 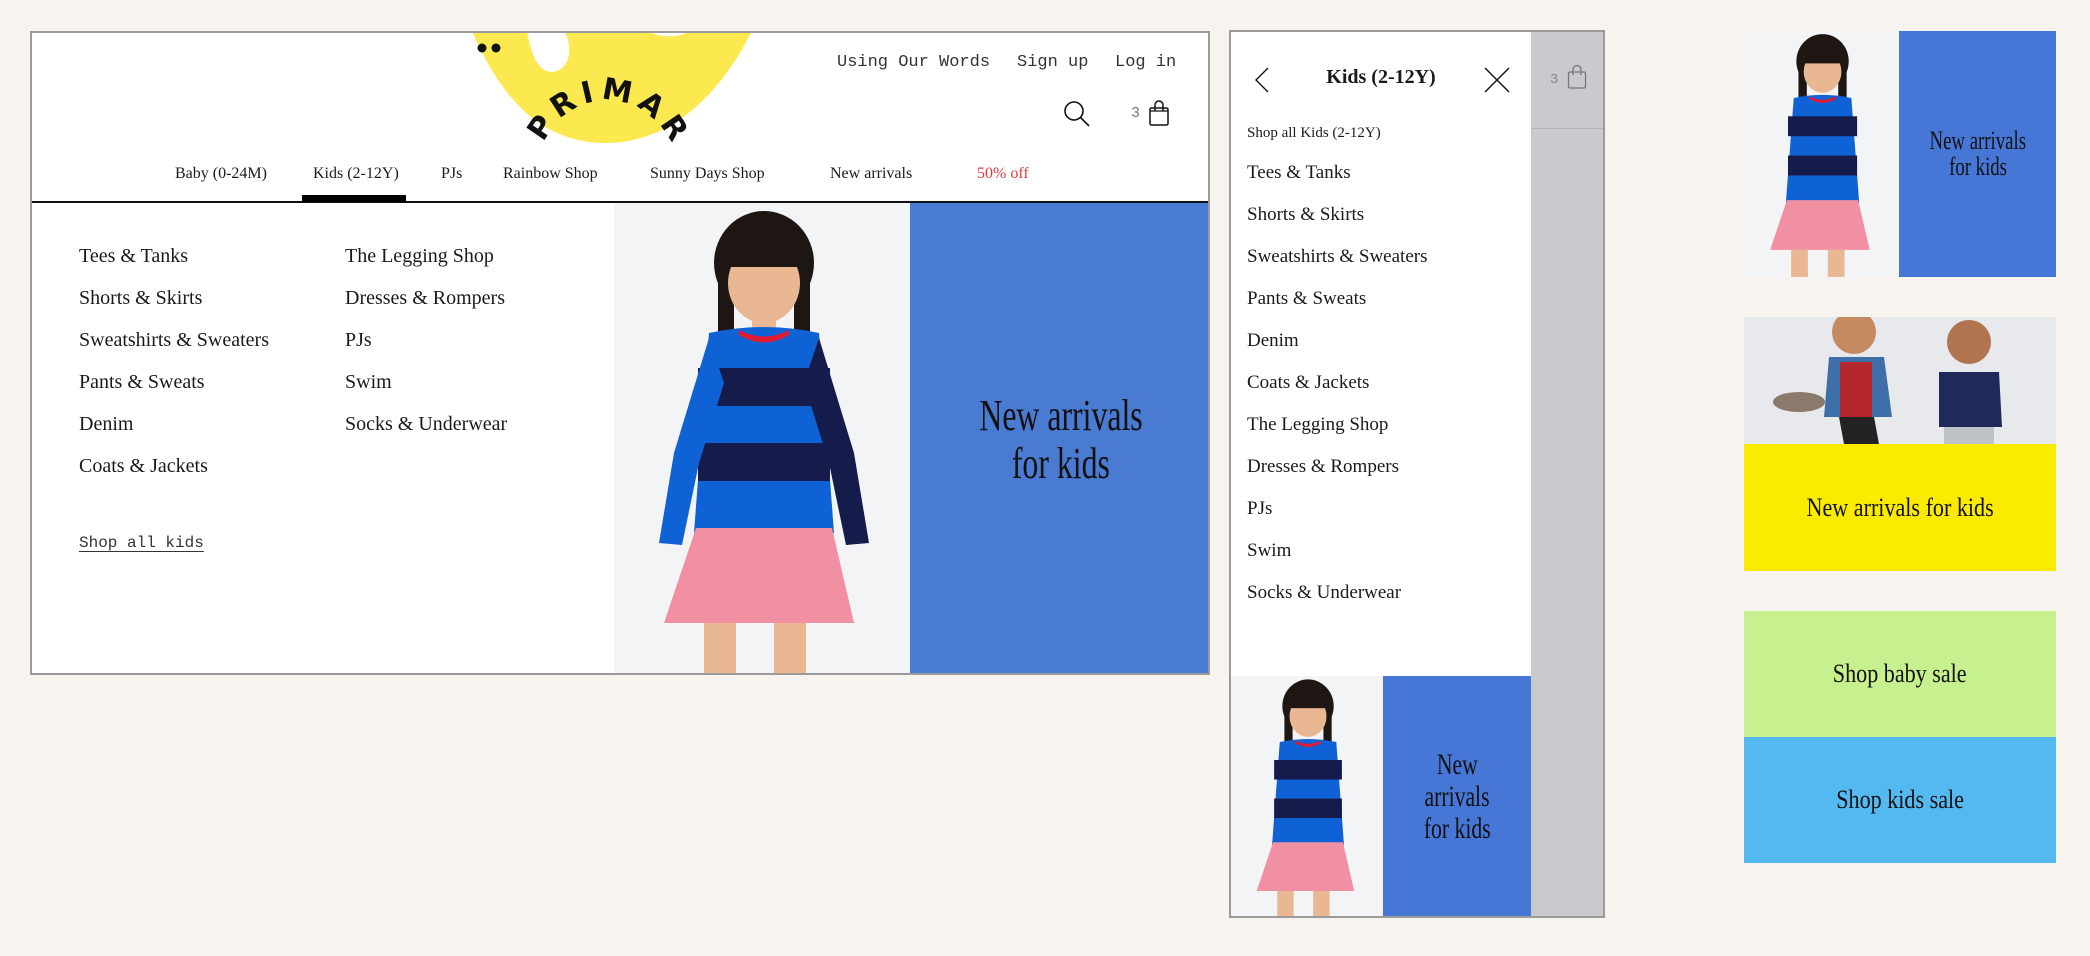 I want to click on promo-card-new-arrivals-blue: New arrivals for kids, so click(x=1900, y=154).